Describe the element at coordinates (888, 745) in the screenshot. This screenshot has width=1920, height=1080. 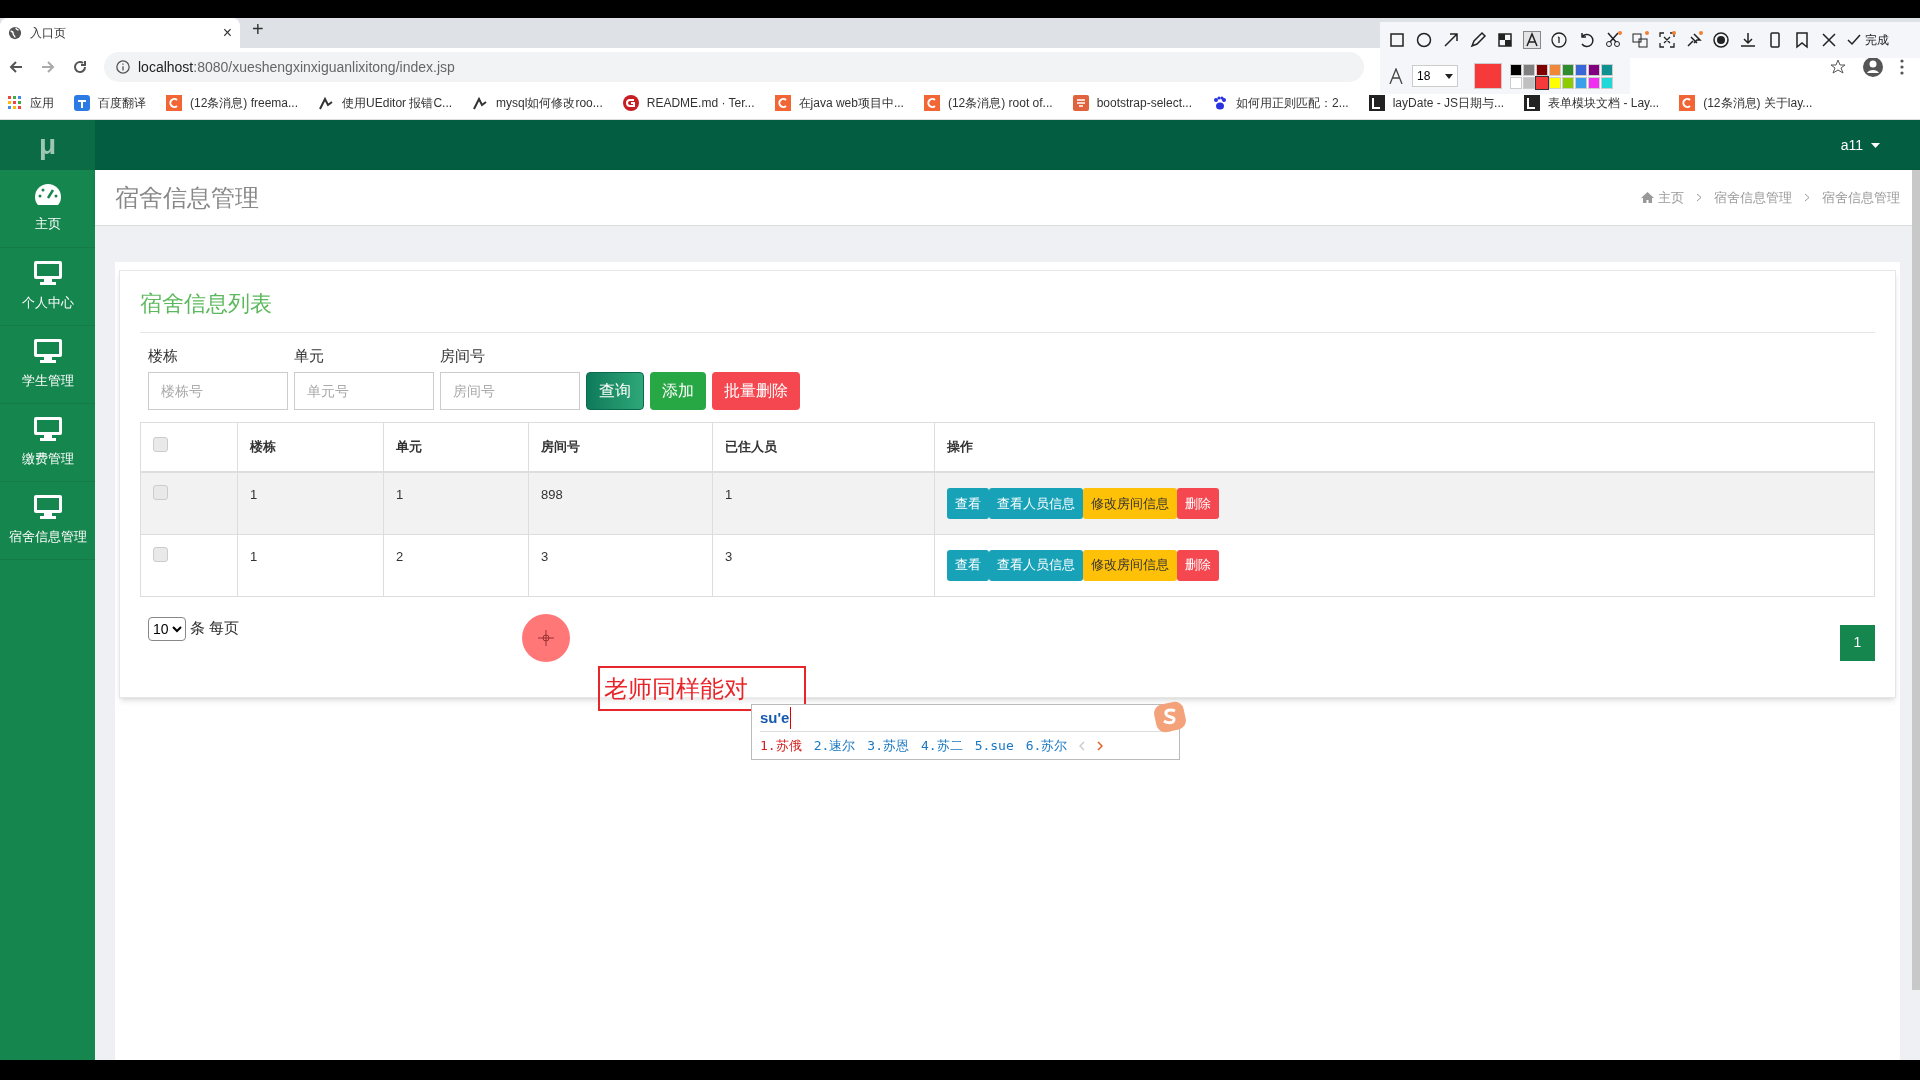
I see `ime-candidate: 3.苏恩` at that location.